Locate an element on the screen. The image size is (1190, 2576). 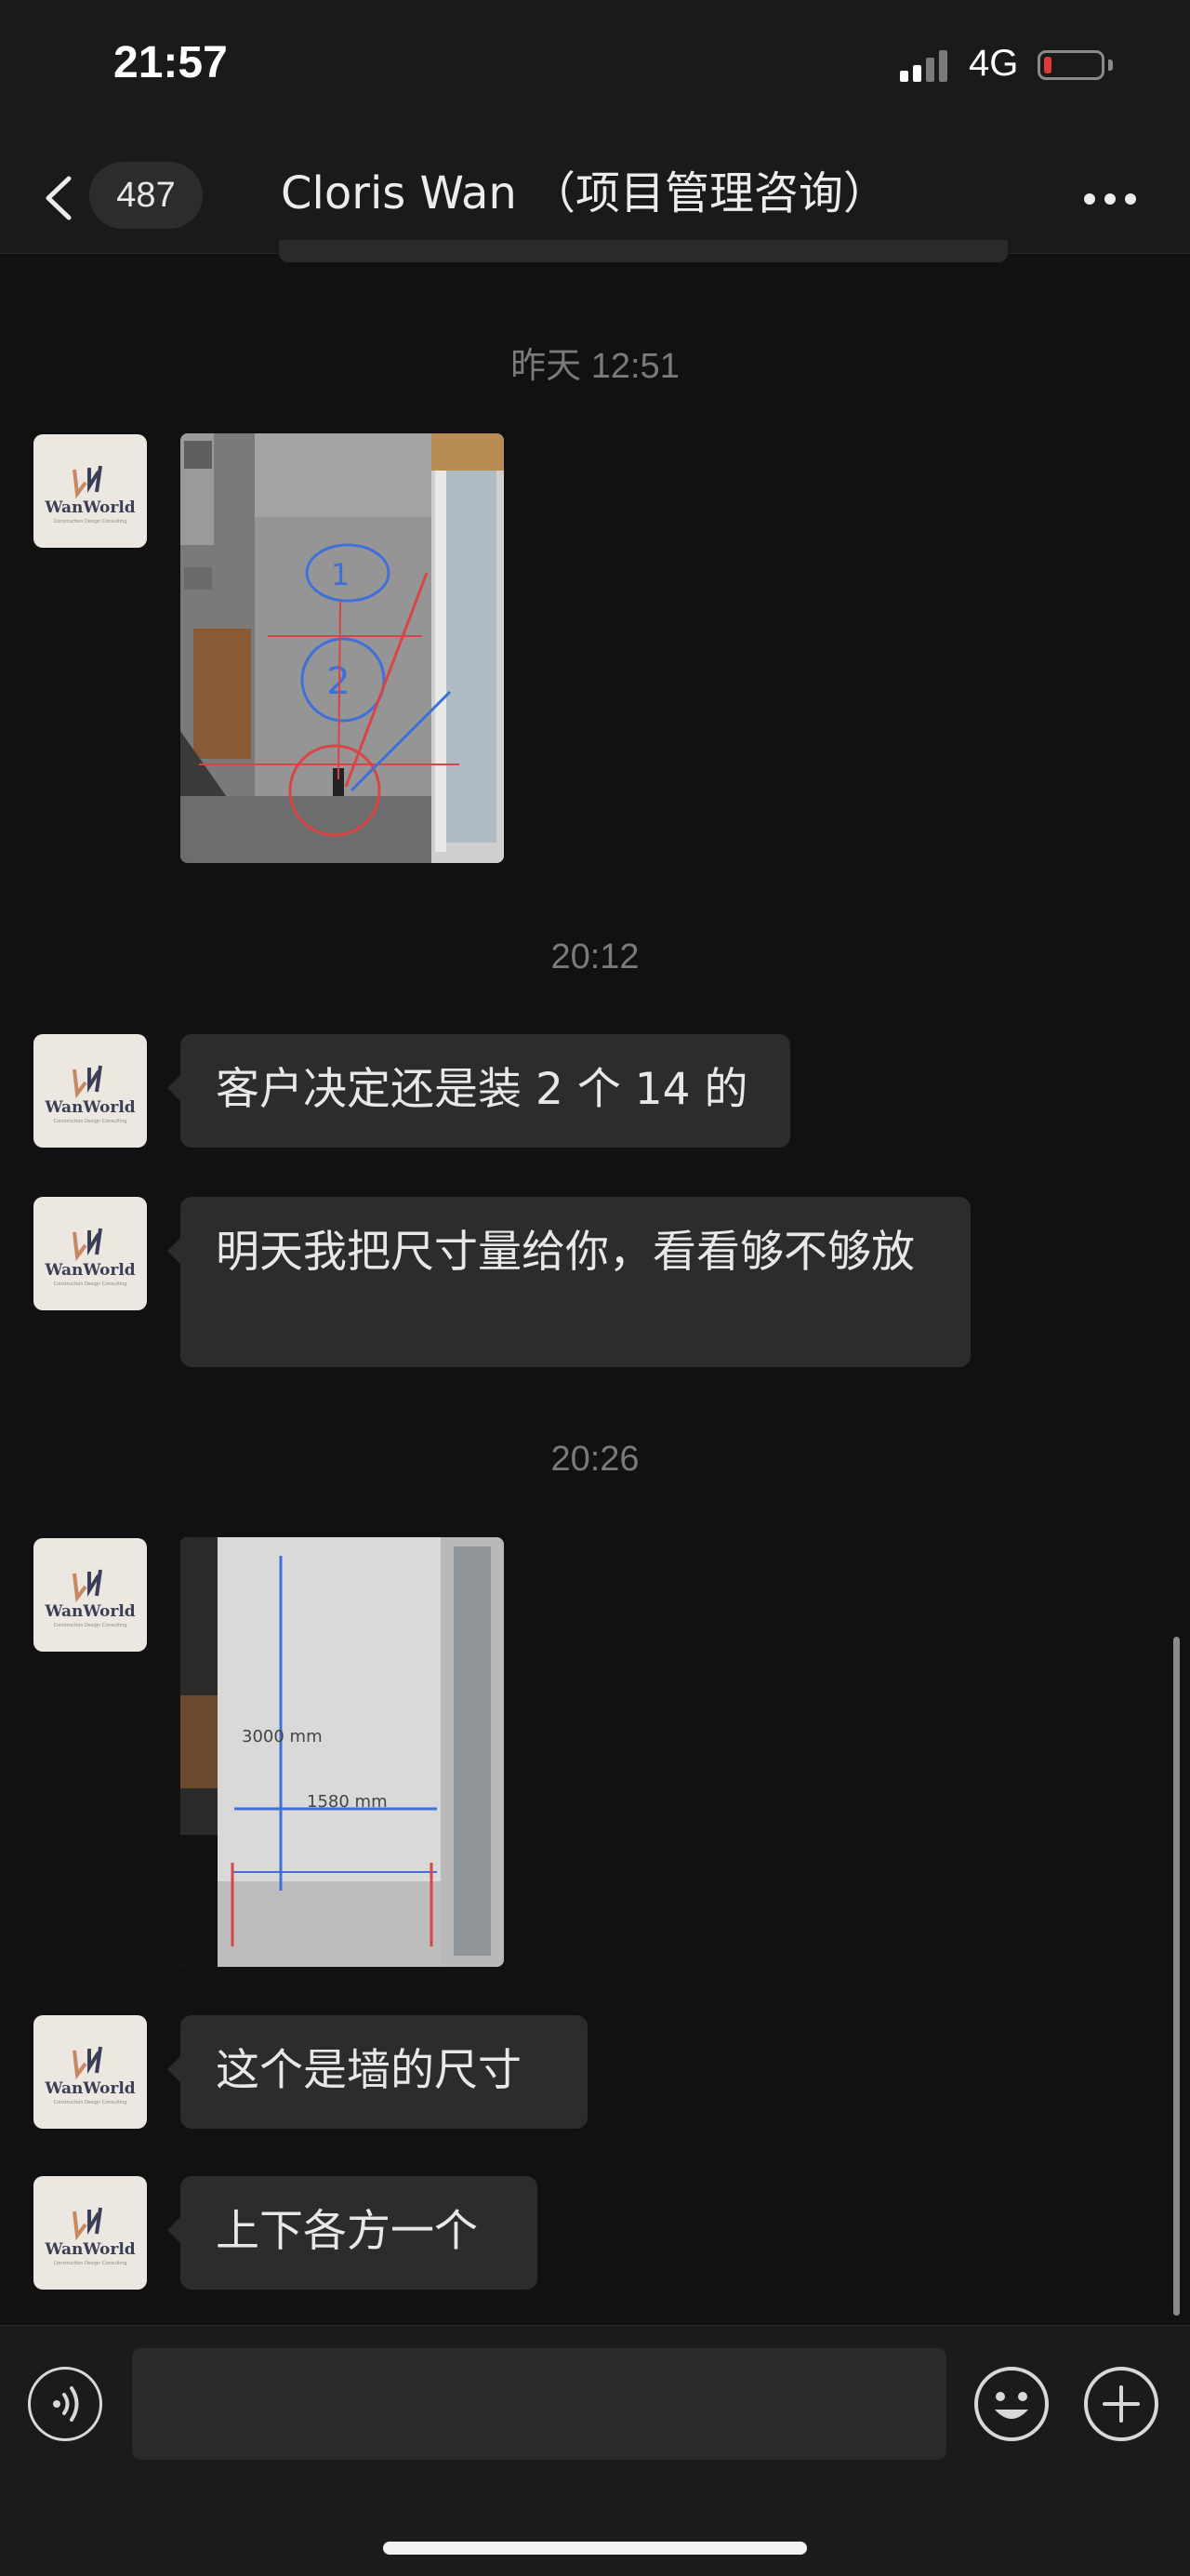
message-timestamp: 20:12 is located at coordinates (595, 956).